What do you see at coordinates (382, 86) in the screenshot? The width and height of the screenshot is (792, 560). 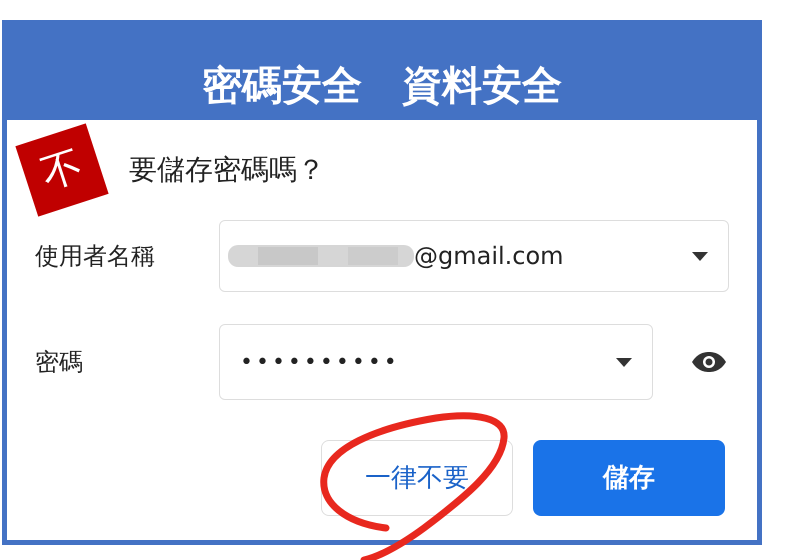 I see `banner-title: 密碼安全 資料安全` at bounding box center [382, 86].